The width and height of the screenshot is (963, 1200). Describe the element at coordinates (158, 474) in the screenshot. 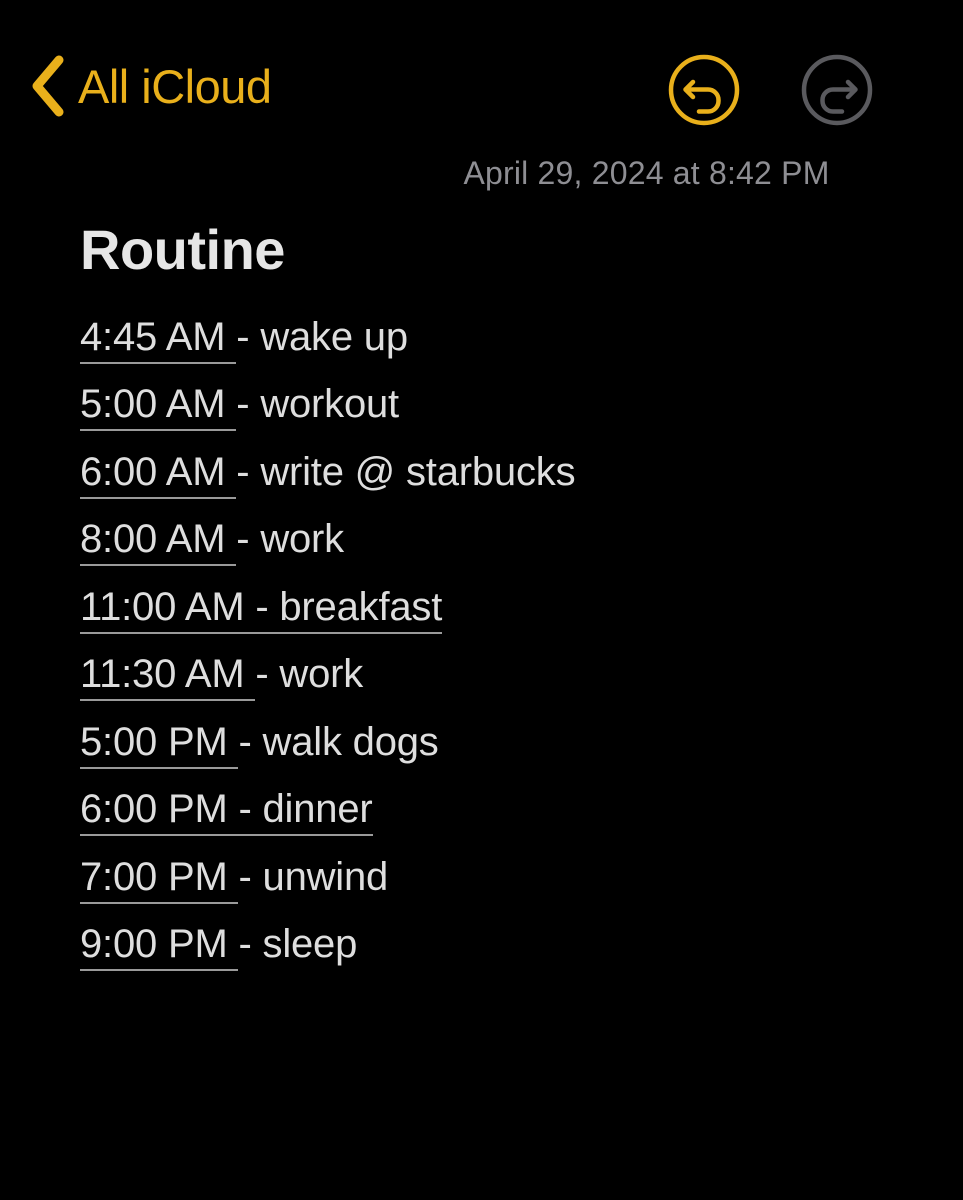

I see `routine-item-time: 6:00 AM` at that location.